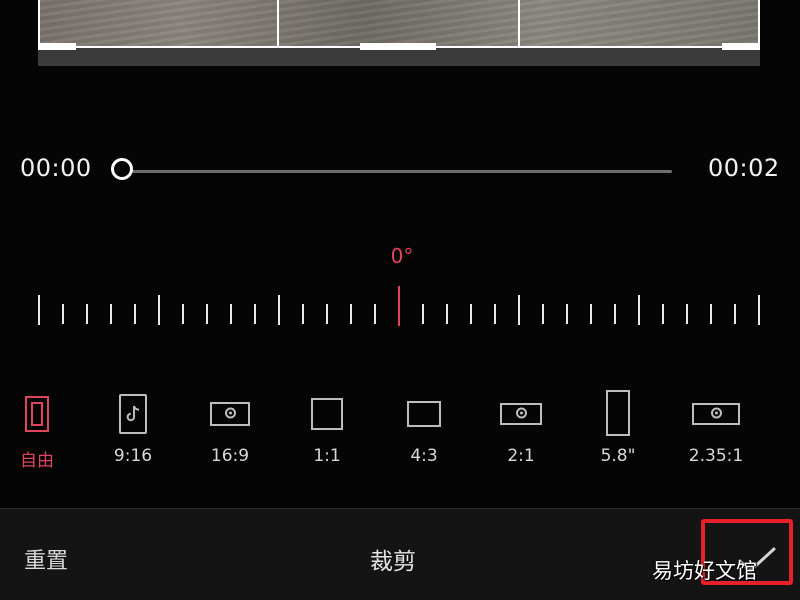  Describe the element at coordinates (759, 23) in the screenshot. I see `crop-edge-right` at that location.